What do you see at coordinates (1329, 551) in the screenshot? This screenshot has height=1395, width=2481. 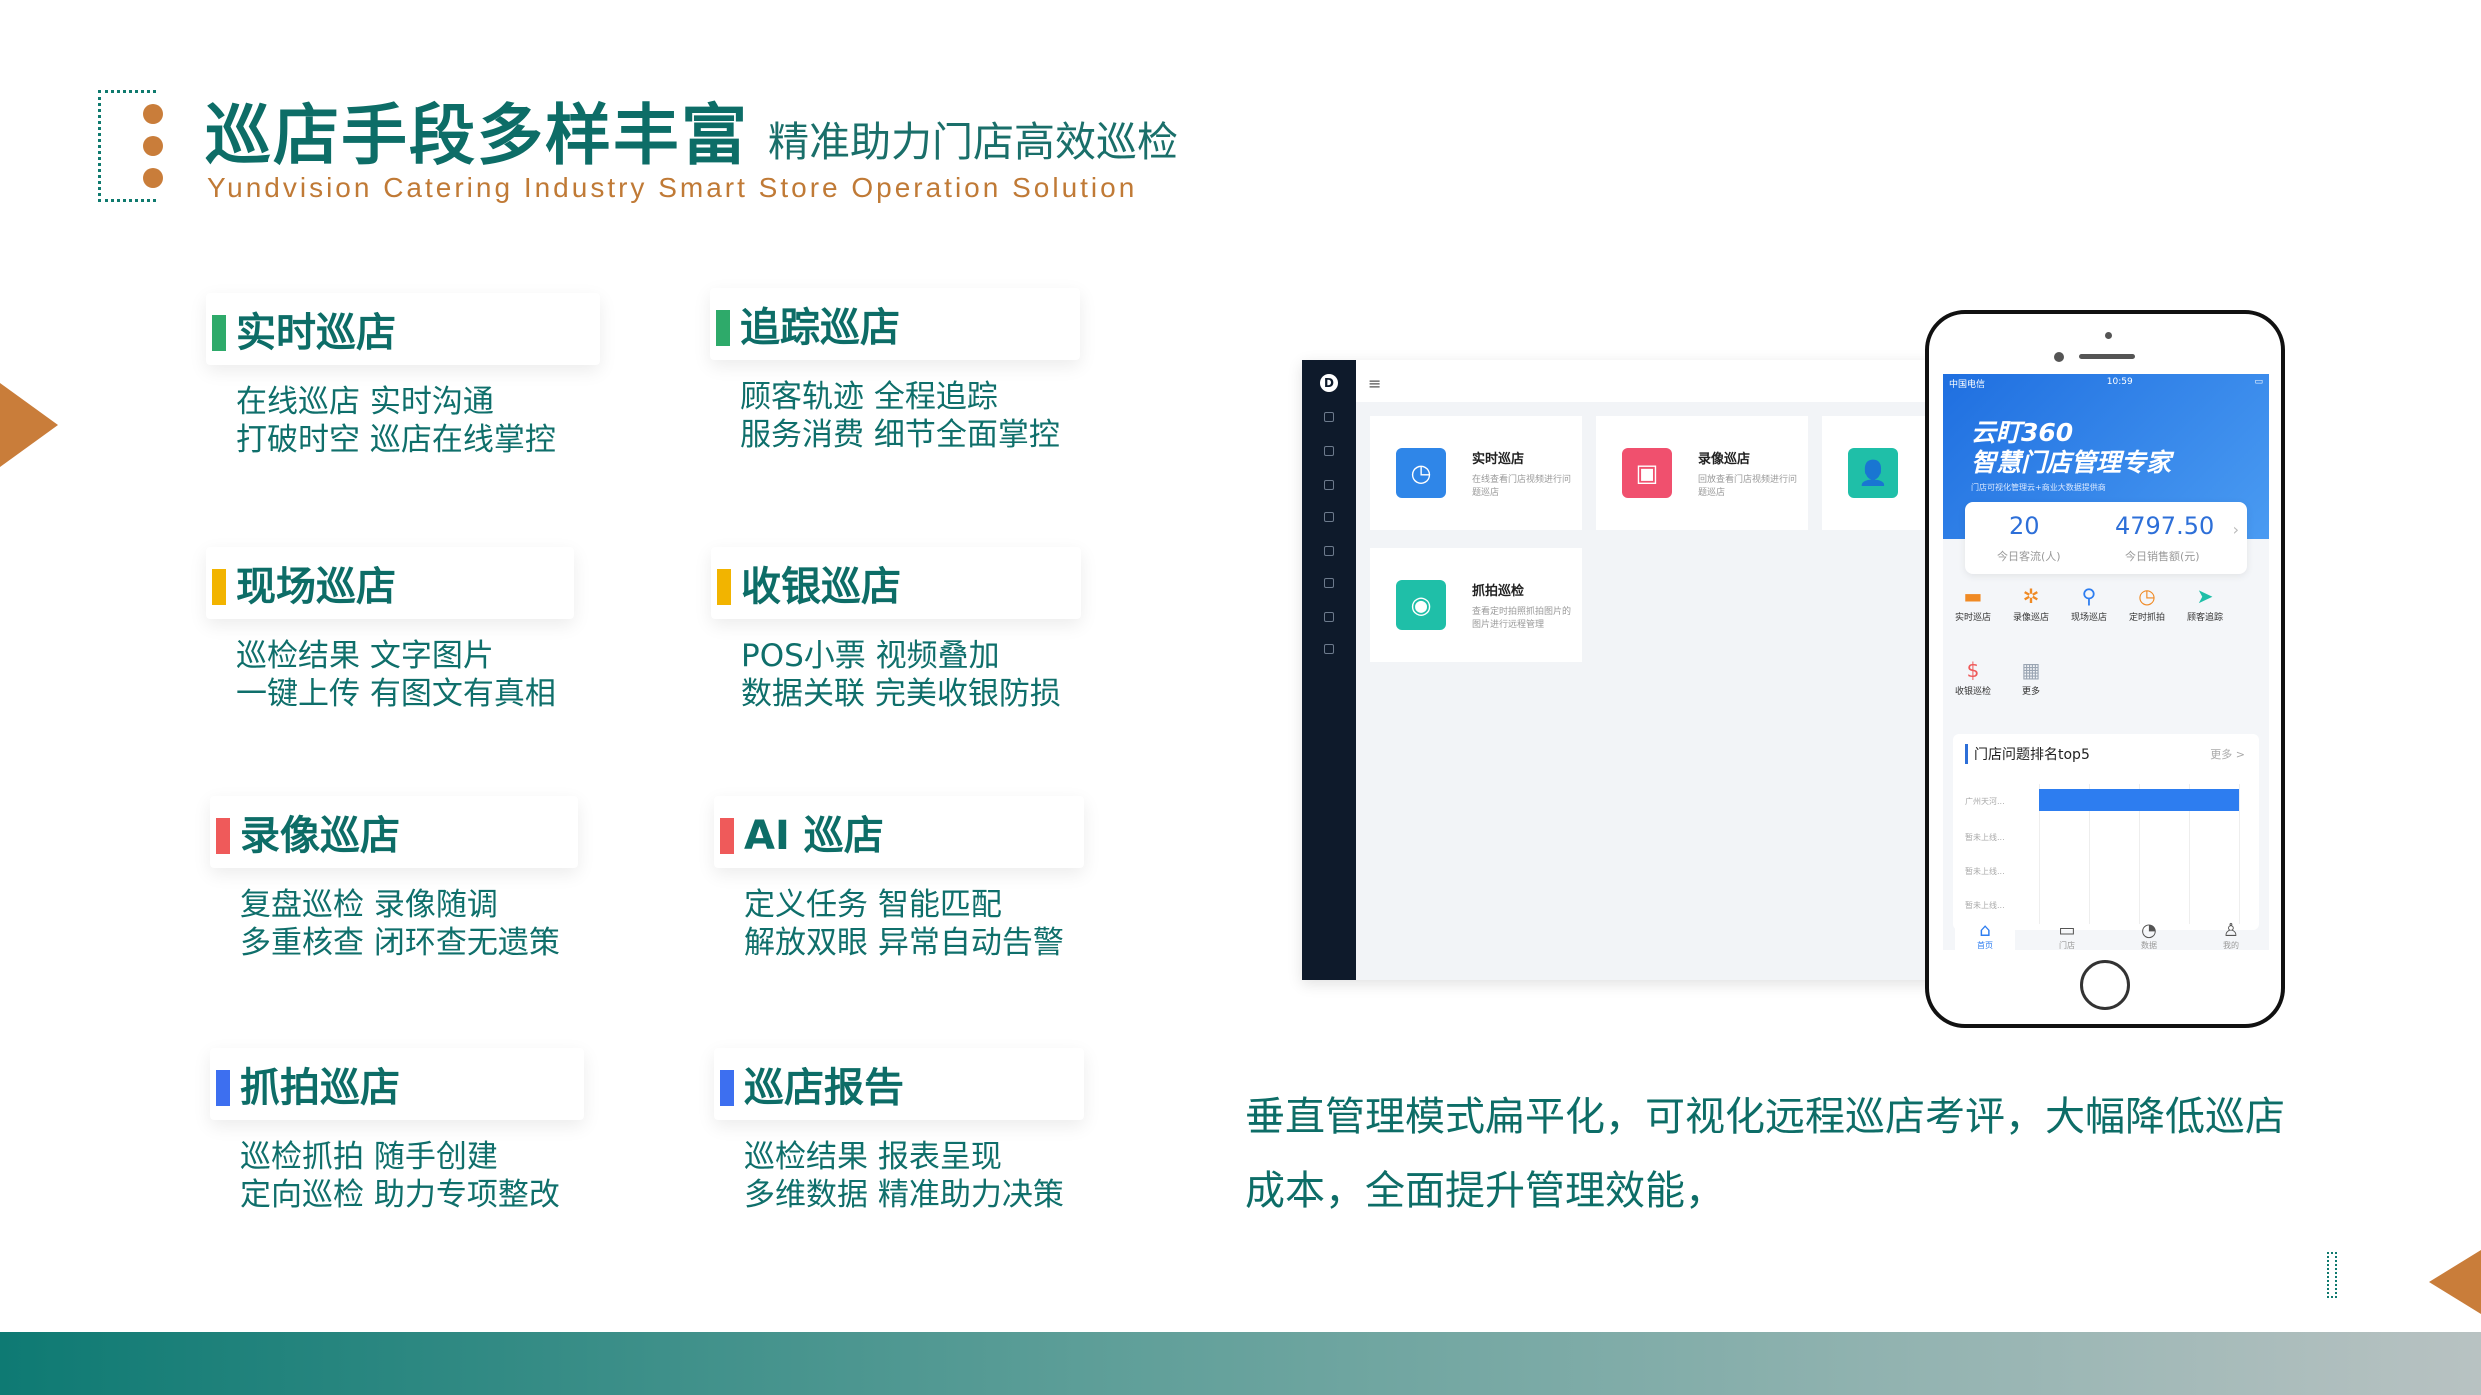 I see `camera-icon` at bounding box center [1329, 551].